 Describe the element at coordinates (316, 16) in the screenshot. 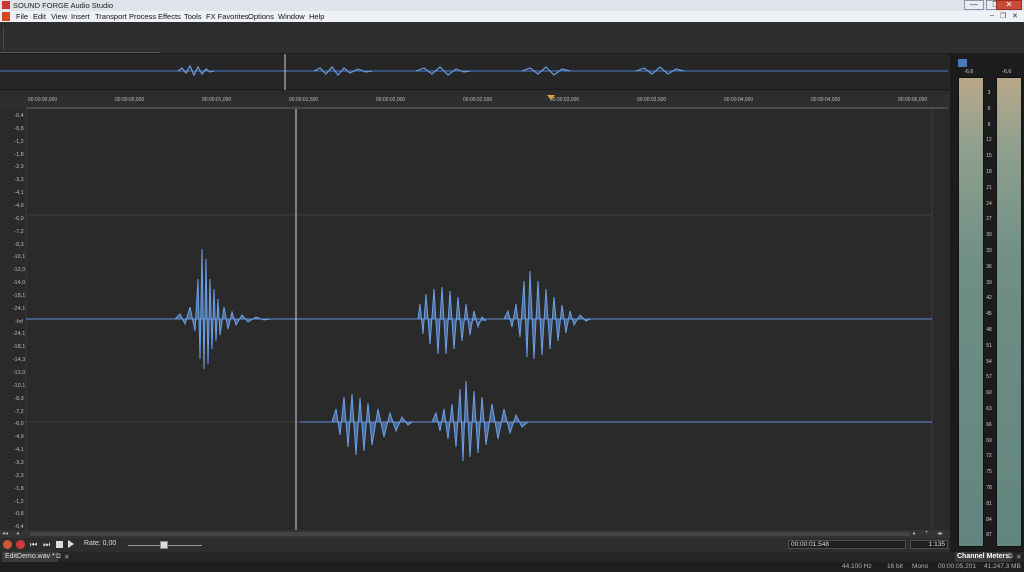

I see `menu-help: Help` at that location.